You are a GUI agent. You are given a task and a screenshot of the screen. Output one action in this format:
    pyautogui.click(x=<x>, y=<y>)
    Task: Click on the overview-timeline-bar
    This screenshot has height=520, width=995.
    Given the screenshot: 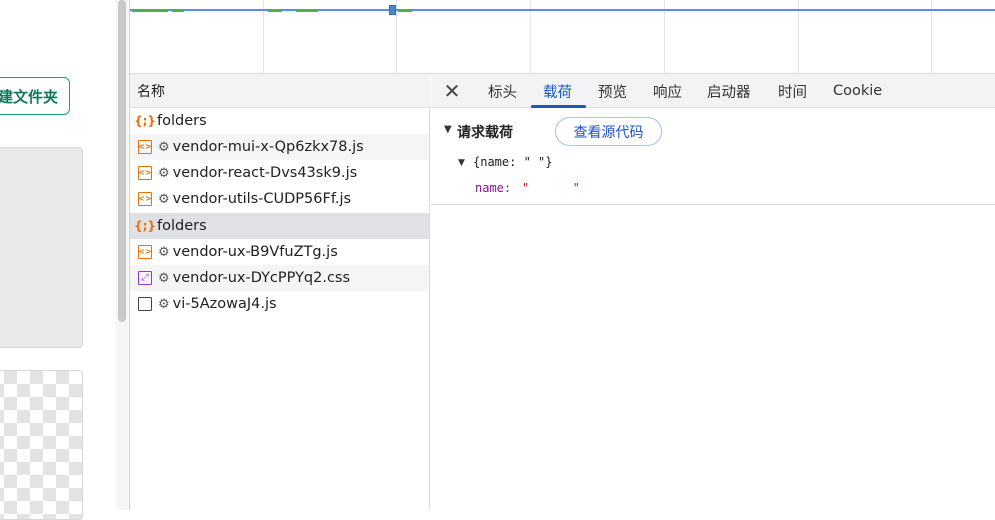 What is the action you would take?
    pyautogui.click(x=562, y=10)
    